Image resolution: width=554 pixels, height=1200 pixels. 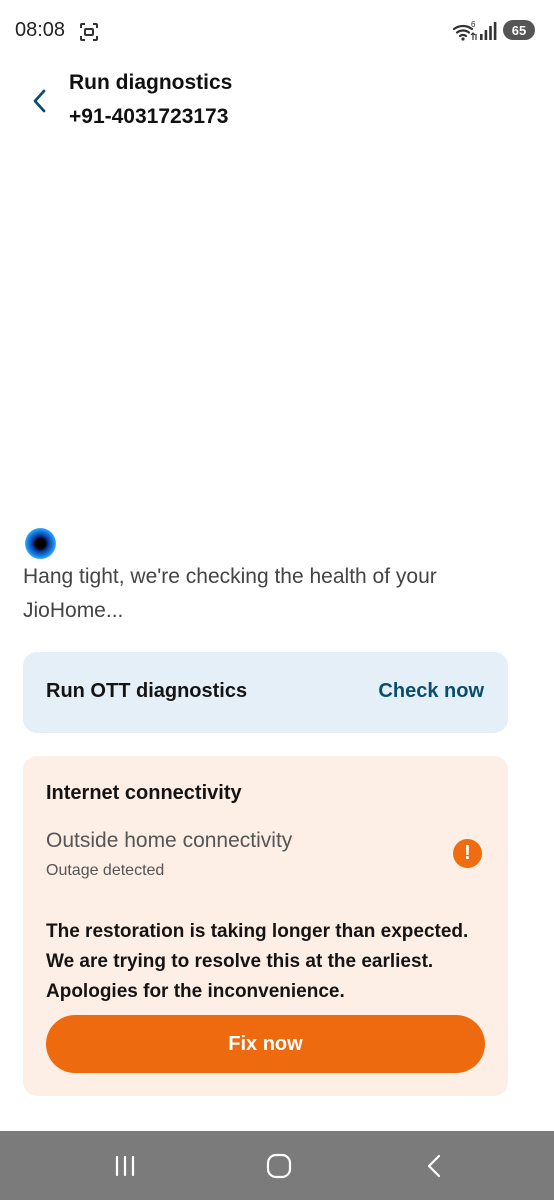 I want to click on alert-glyph: !, so click(x=467, y=853).